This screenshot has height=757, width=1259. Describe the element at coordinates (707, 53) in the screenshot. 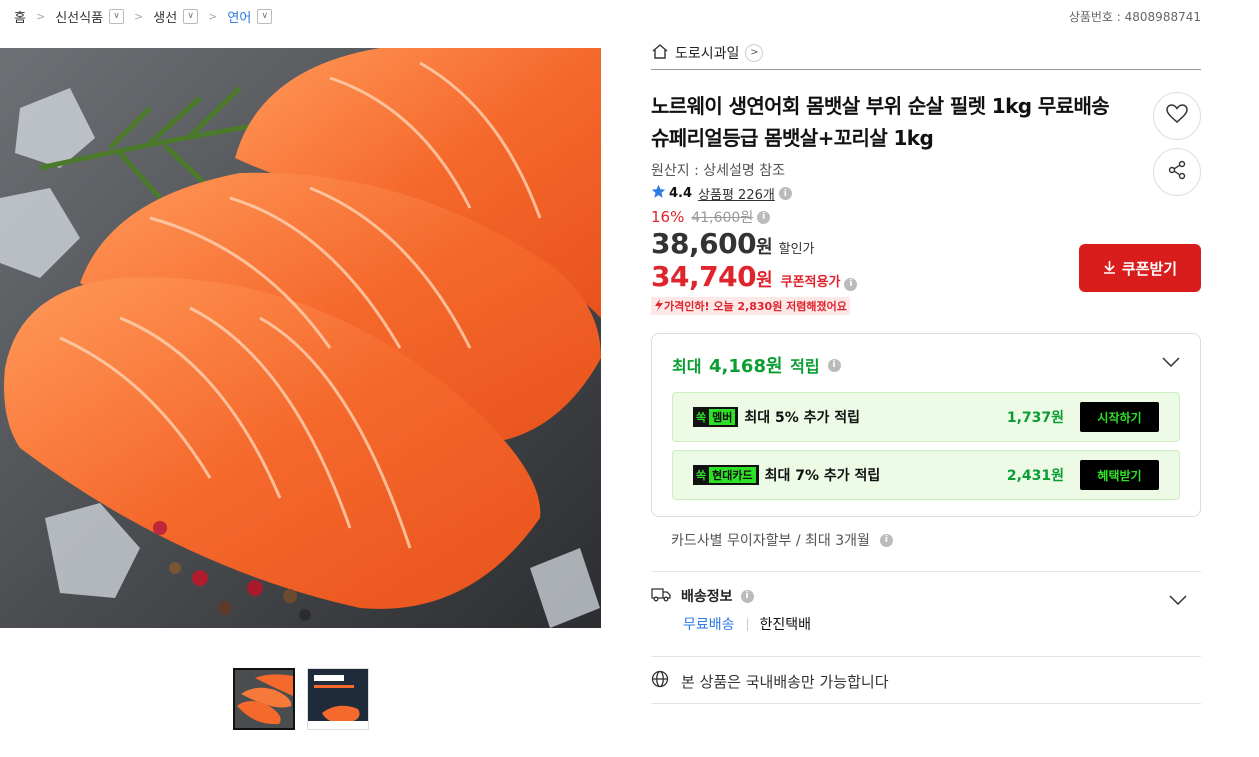

I see `store-name: 도로시과일` at that location.